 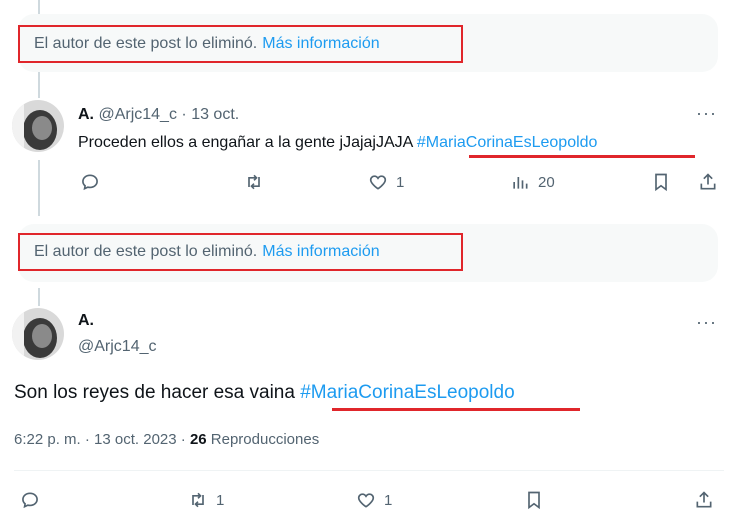 I want to click on repost-button, so click(x=254, y=182).